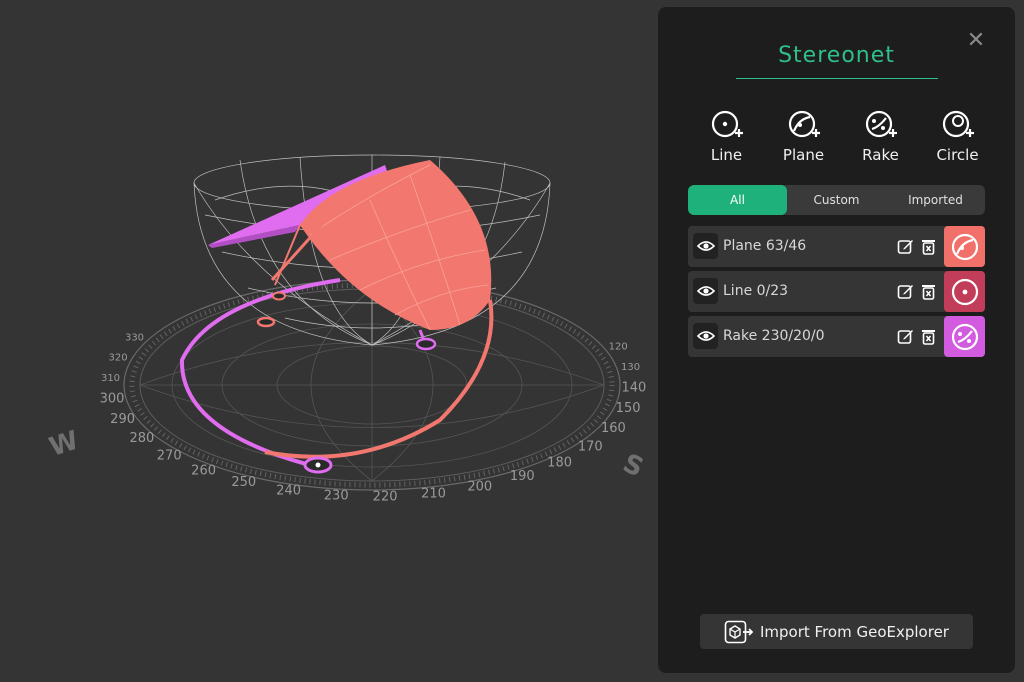  I want to click on tab-custom: Custom, so click(836, 200).